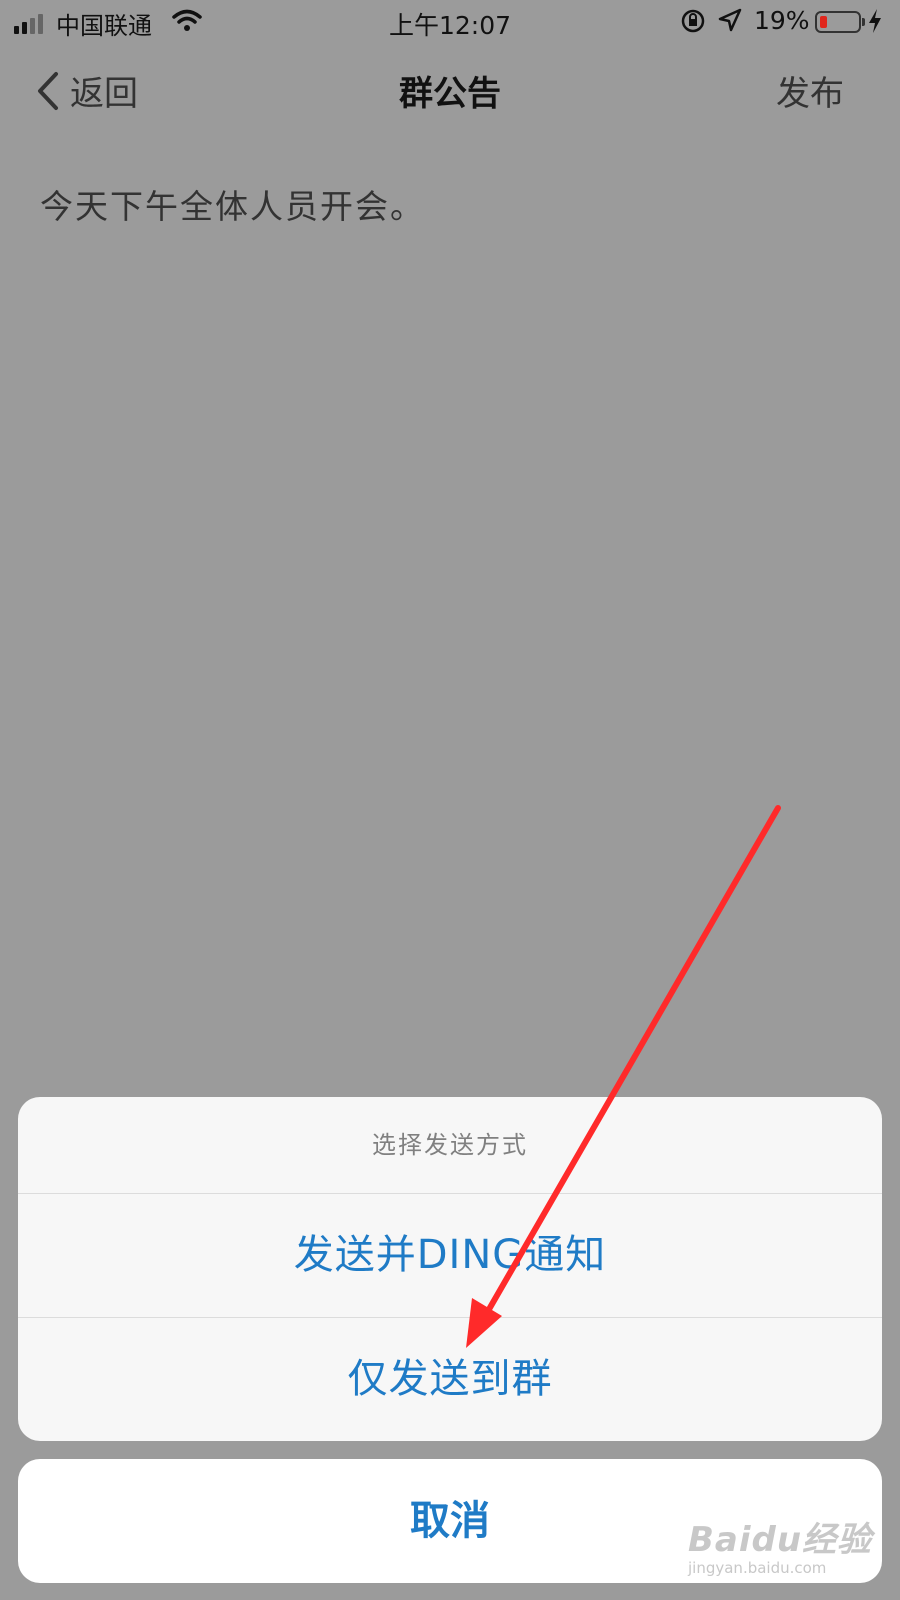 Image resolution: width=900 pixels, height=1600 pixels. I want to click on baidu-watermark: Baidu经验 jingyan.baidu.com, so click(780, 1544).